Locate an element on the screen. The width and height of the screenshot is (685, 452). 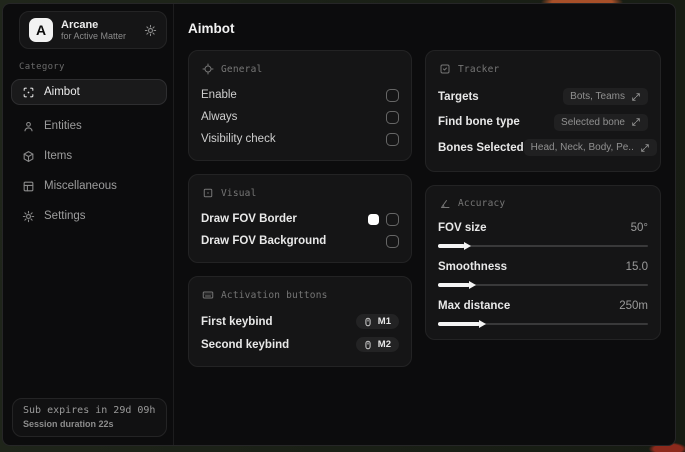
layout-grid-icon is located at coordinates (28, 186).